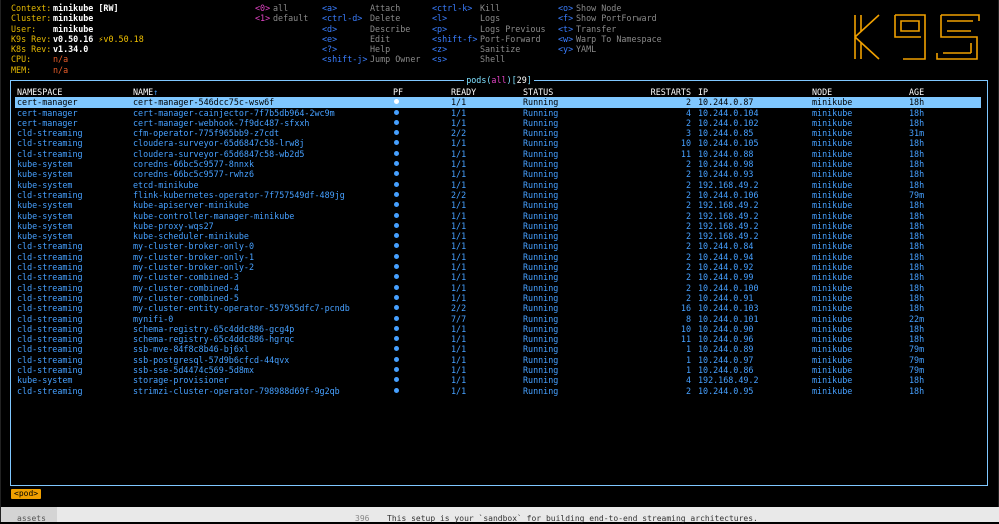 This screenshot has height=524, width=999. I want to click on col-ready: READY, so click(463, 92).